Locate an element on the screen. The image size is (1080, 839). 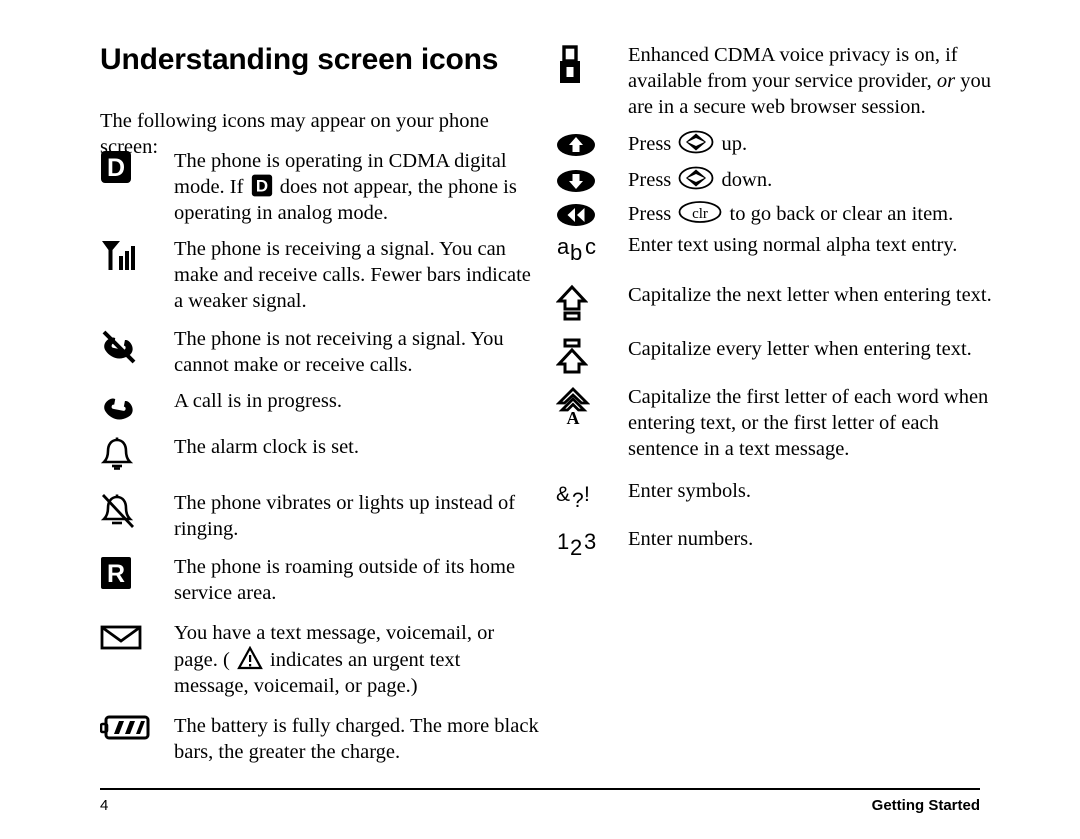
vibrate-icon is located at coordinates (137, 510).